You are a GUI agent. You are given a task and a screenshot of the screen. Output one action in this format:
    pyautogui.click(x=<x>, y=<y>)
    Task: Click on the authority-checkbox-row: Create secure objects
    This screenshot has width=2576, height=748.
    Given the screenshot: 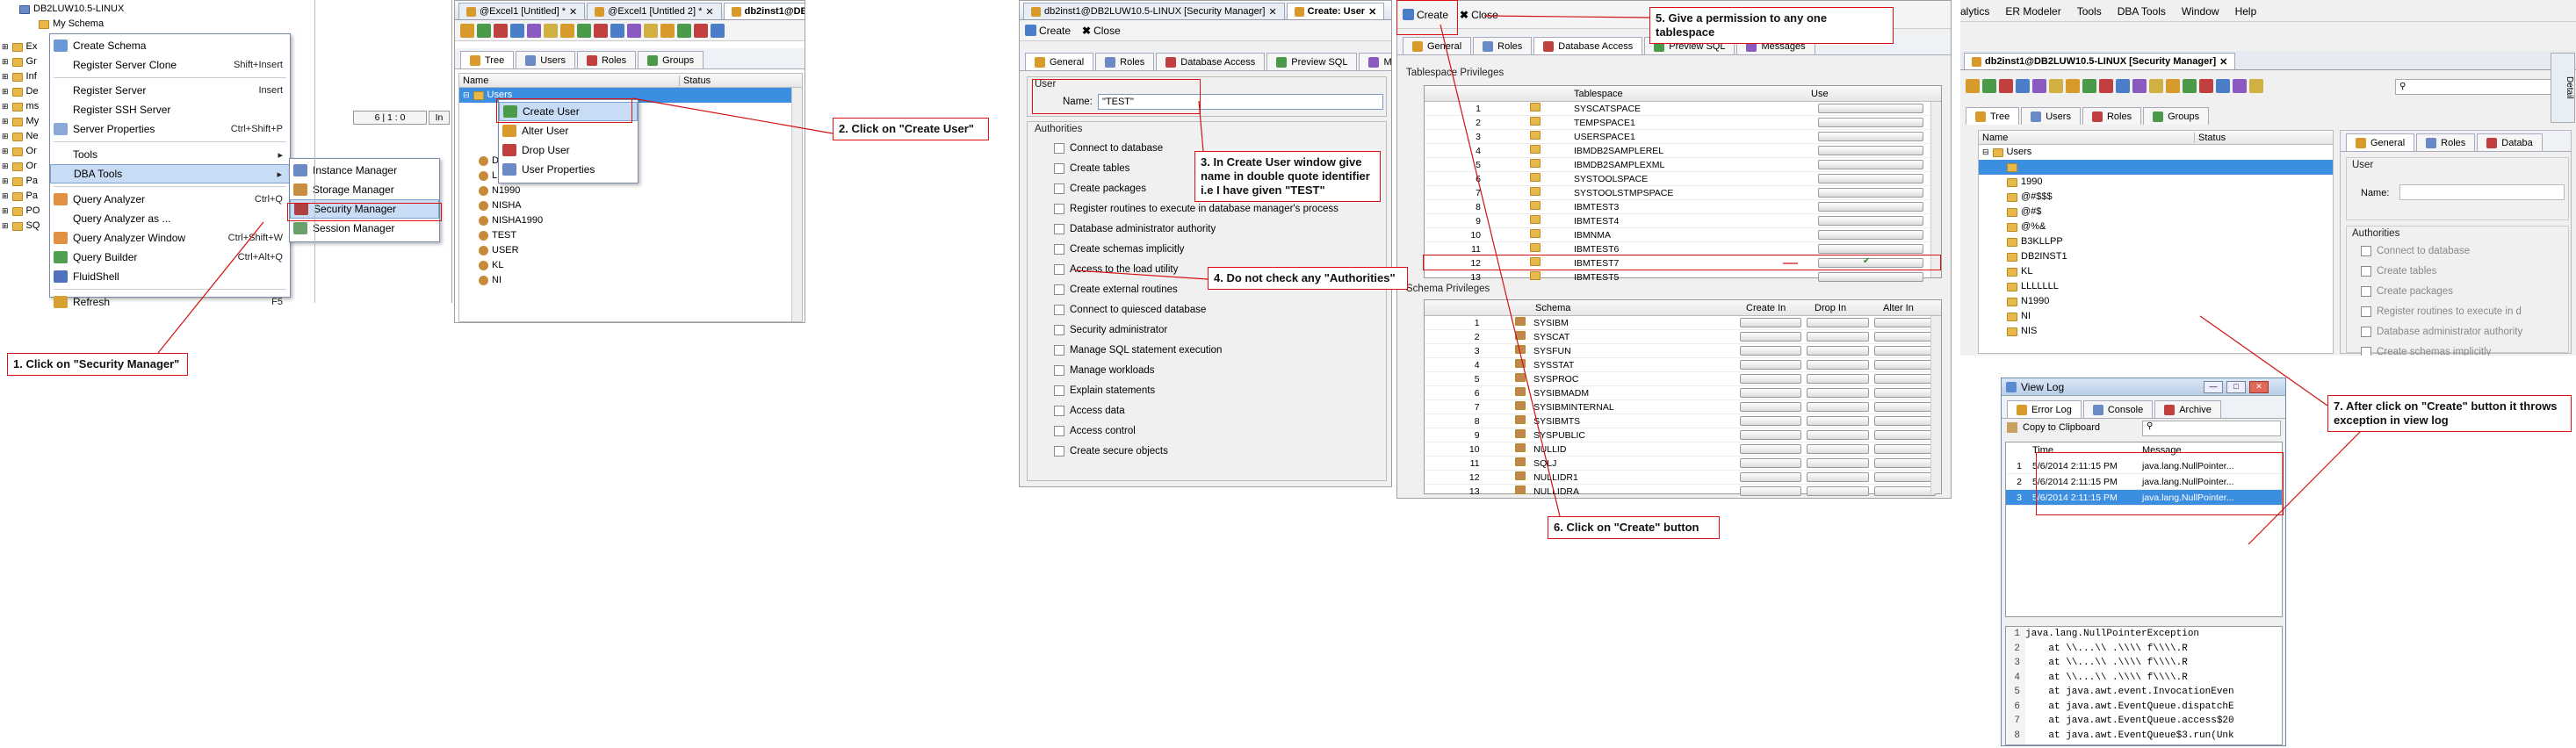 What is the action you would take?
    pyautogui.click(x=1196, y=451)
    